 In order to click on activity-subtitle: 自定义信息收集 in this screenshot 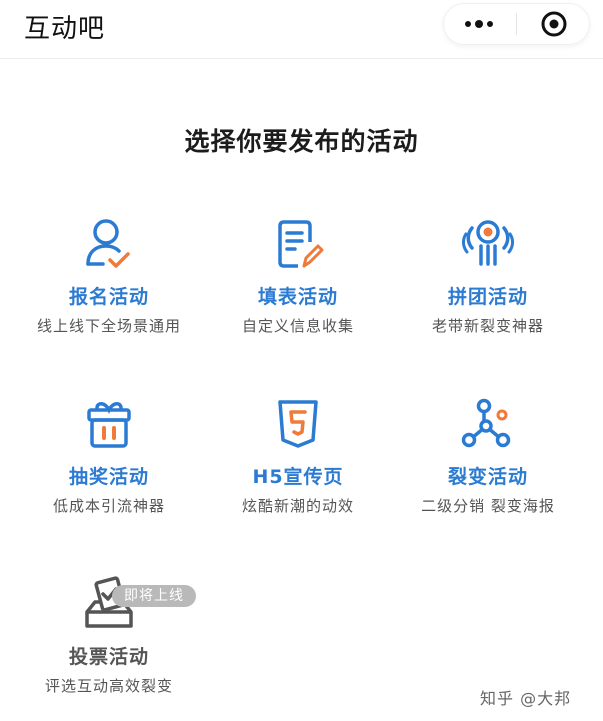, I will do `click(297, 326)`.